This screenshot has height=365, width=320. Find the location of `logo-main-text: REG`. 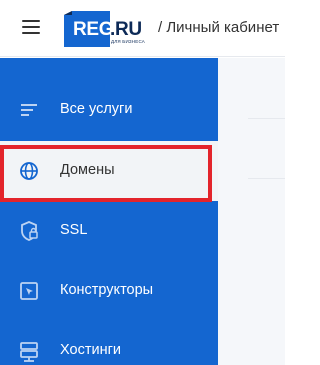

logo-main-text: REG is located at coordinates (93, 29).